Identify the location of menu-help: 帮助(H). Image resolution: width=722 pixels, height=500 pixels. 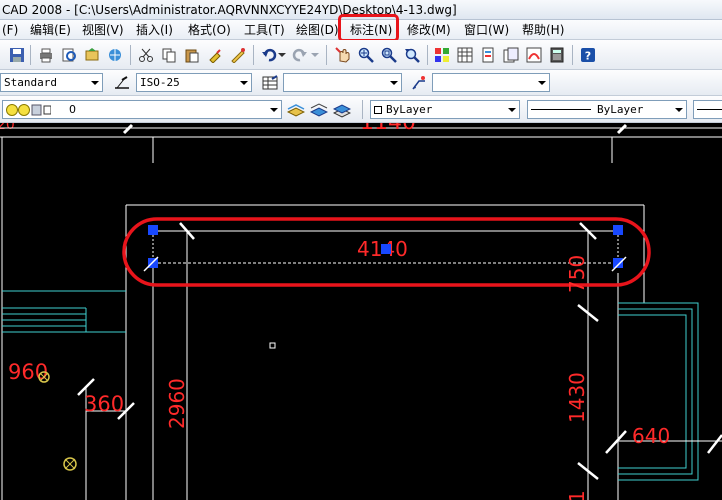
(543, 30).